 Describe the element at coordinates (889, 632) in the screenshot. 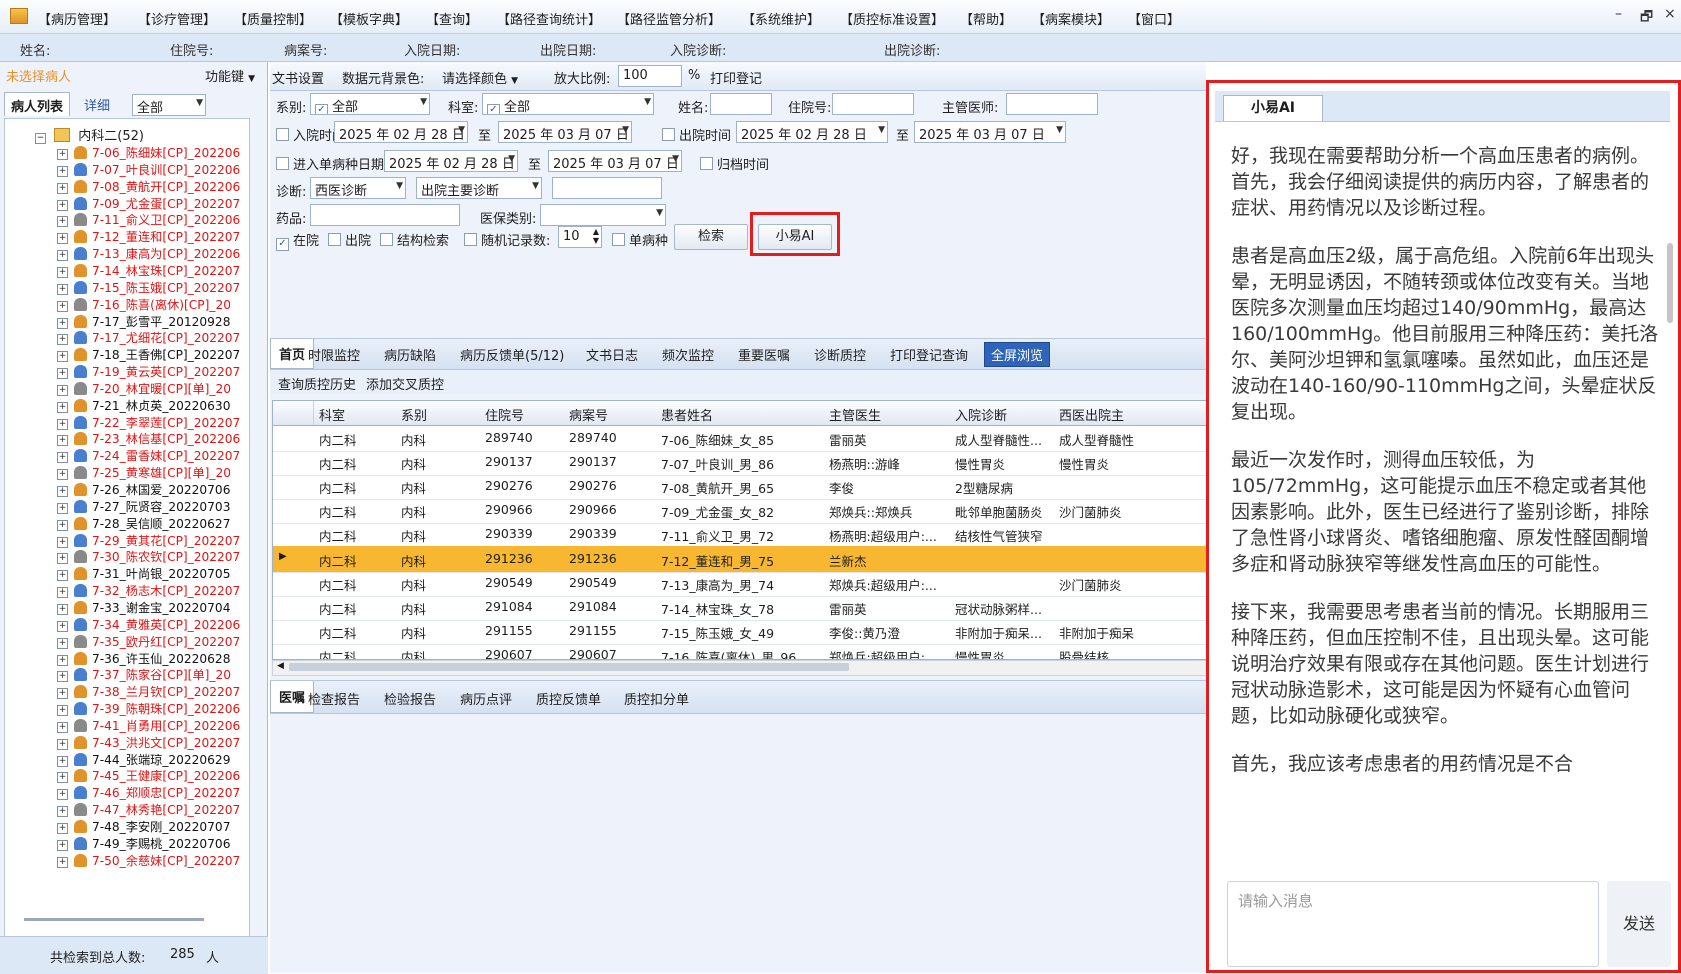

I see `table-cell: 李俊::黄乃澄` at that location.